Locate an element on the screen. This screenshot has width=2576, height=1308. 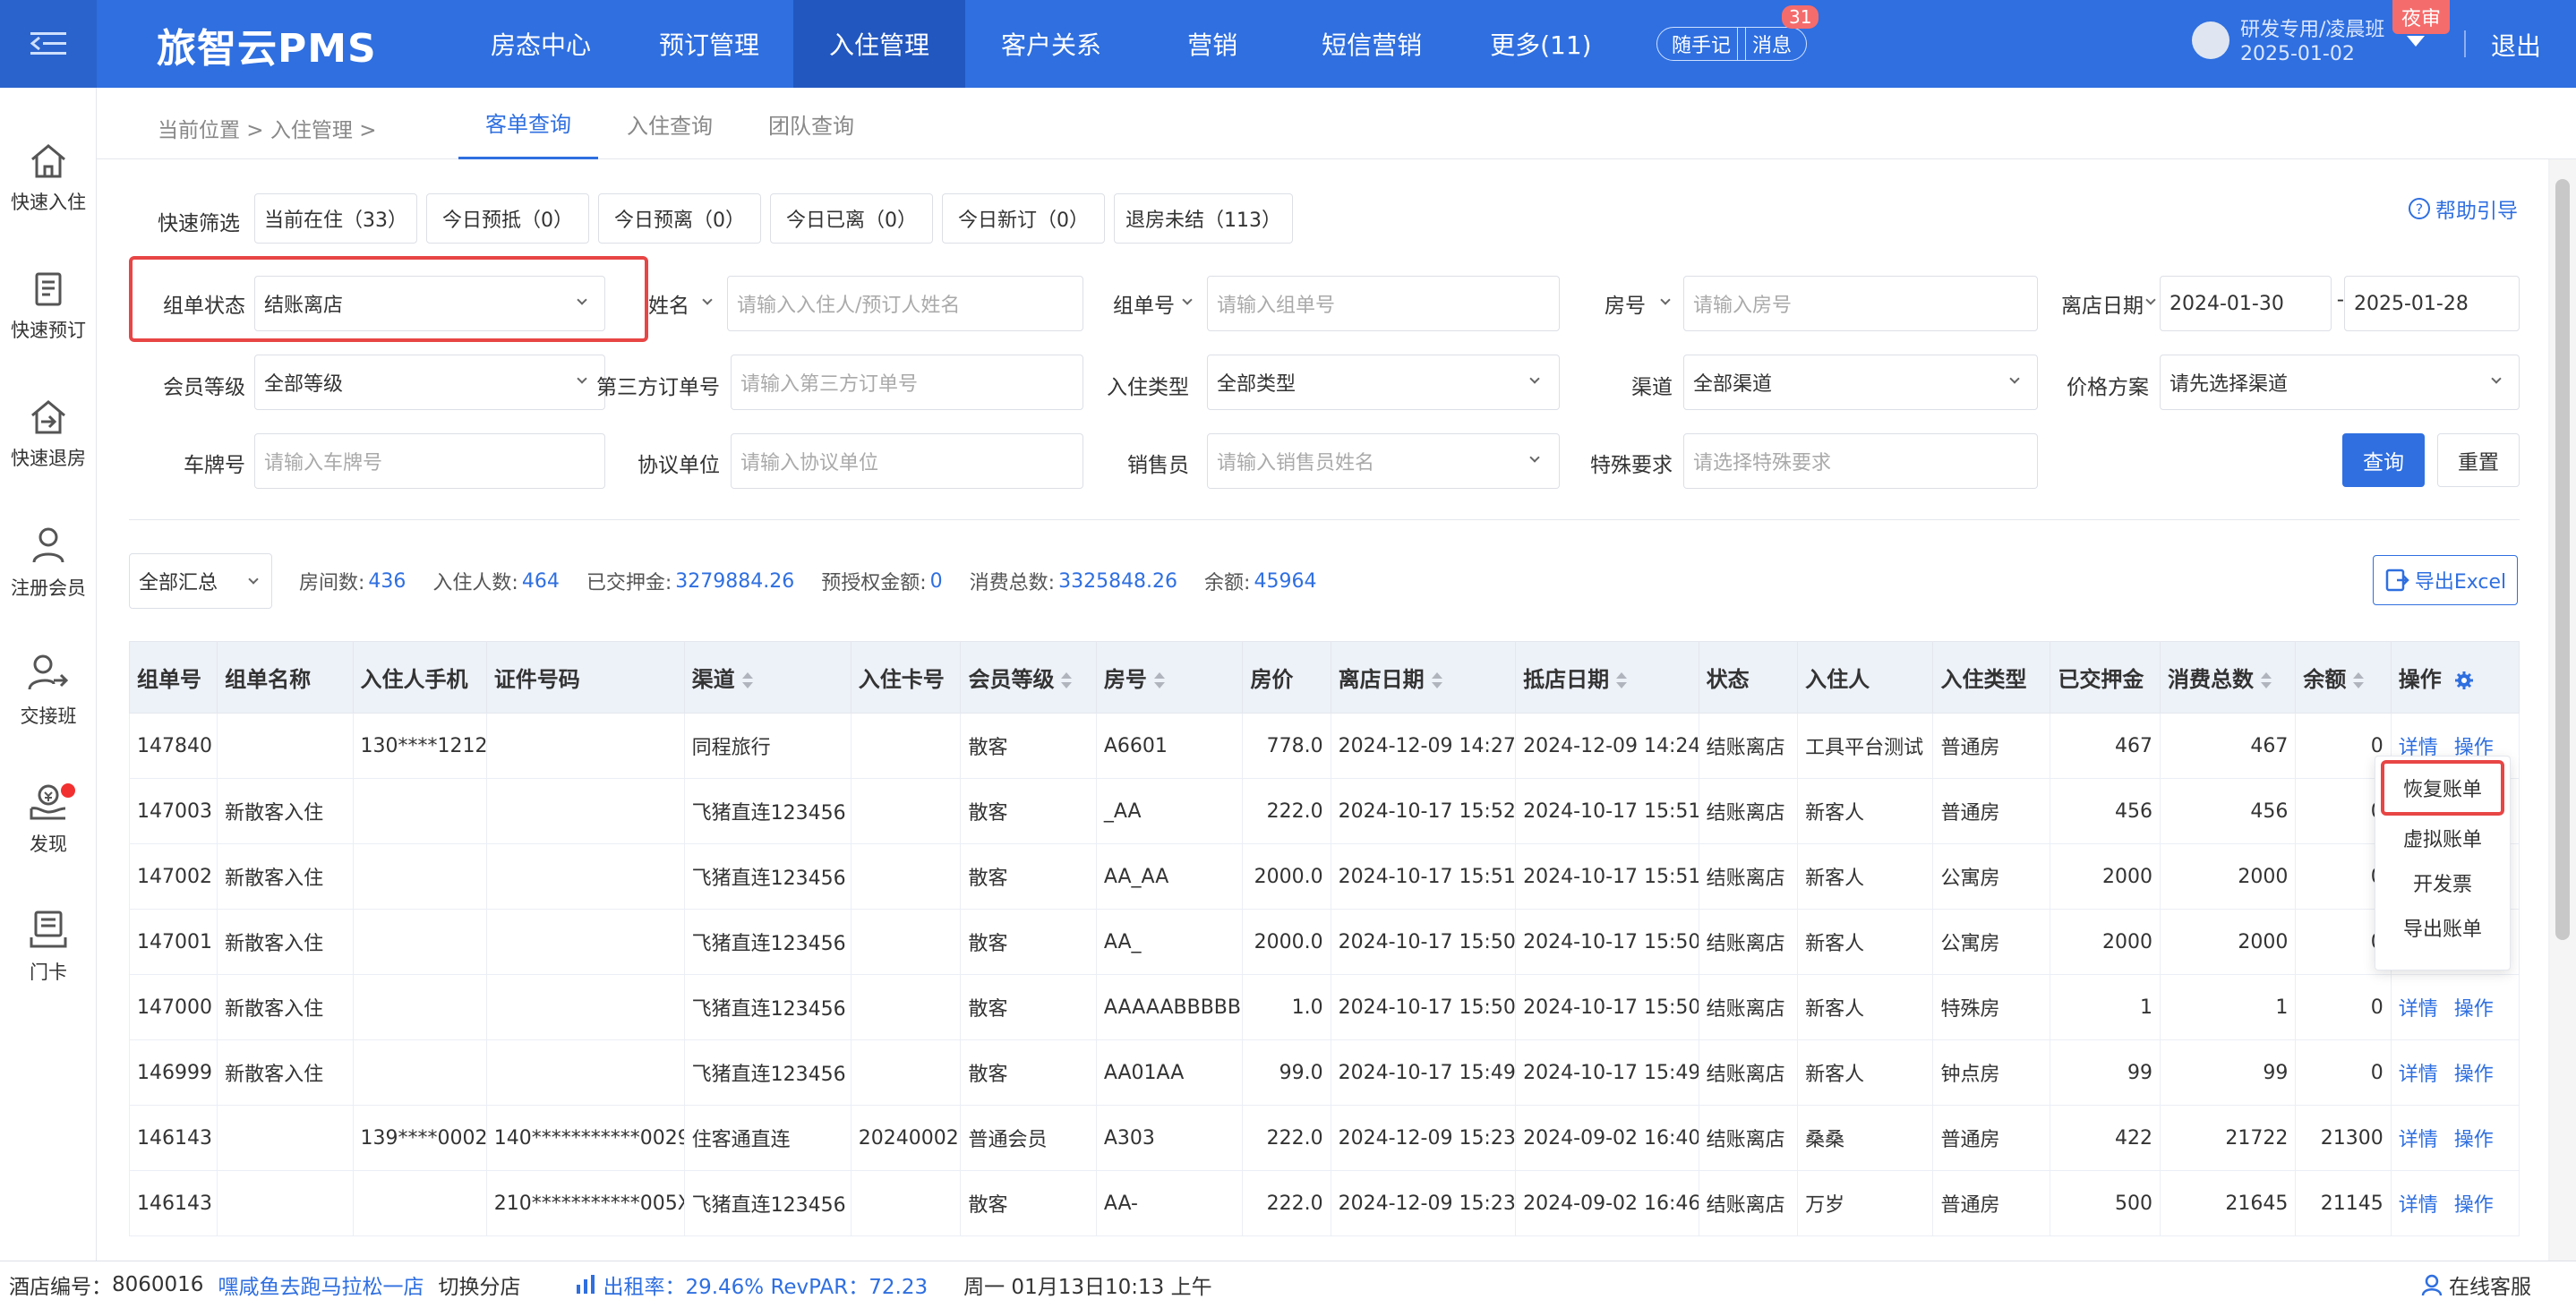
message-button: 消息 is located at coordinates (1772, 44).